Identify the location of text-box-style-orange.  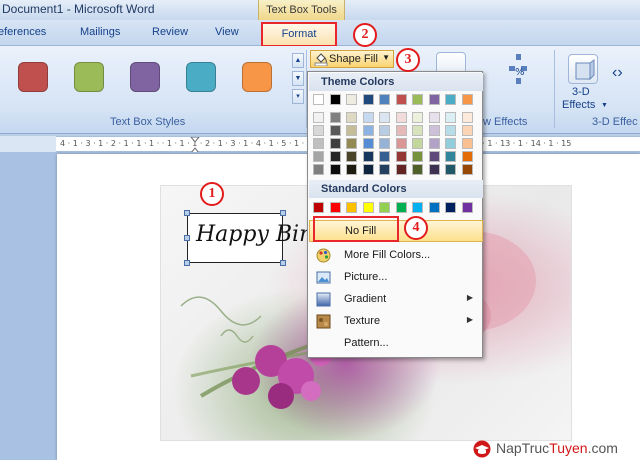
(257, 77).